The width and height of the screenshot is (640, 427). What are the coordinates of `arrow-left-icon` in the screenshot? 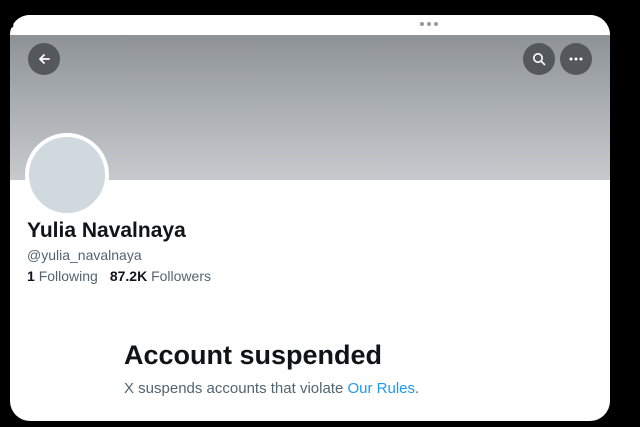 It's located at (44, 59).